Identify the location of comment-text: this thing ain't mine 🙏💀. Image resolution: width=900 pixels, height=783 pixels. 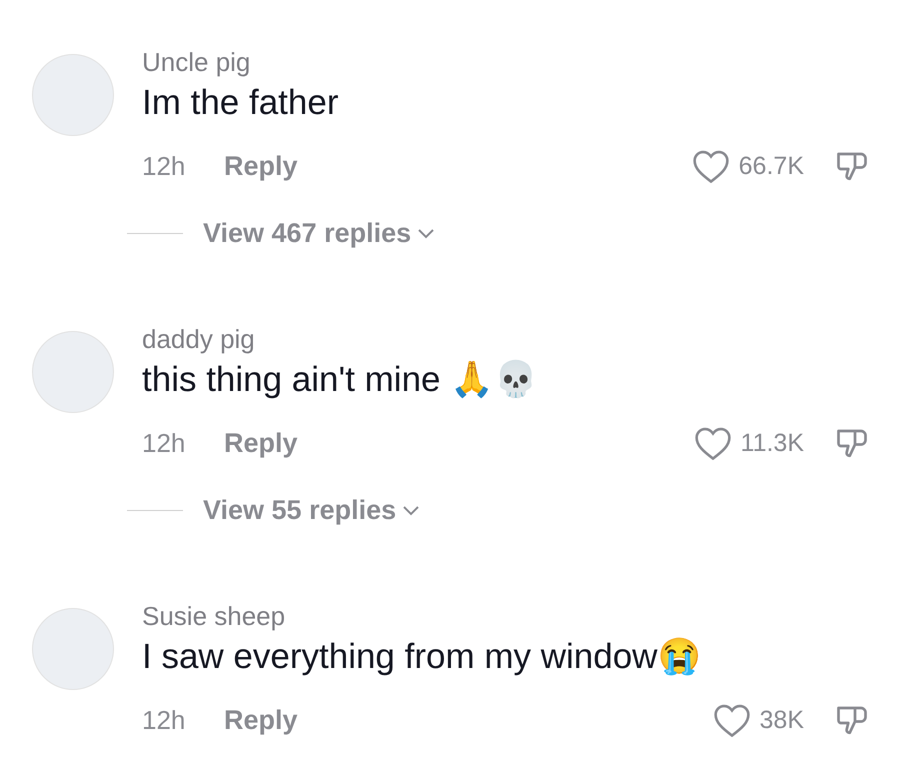
(341, 380).